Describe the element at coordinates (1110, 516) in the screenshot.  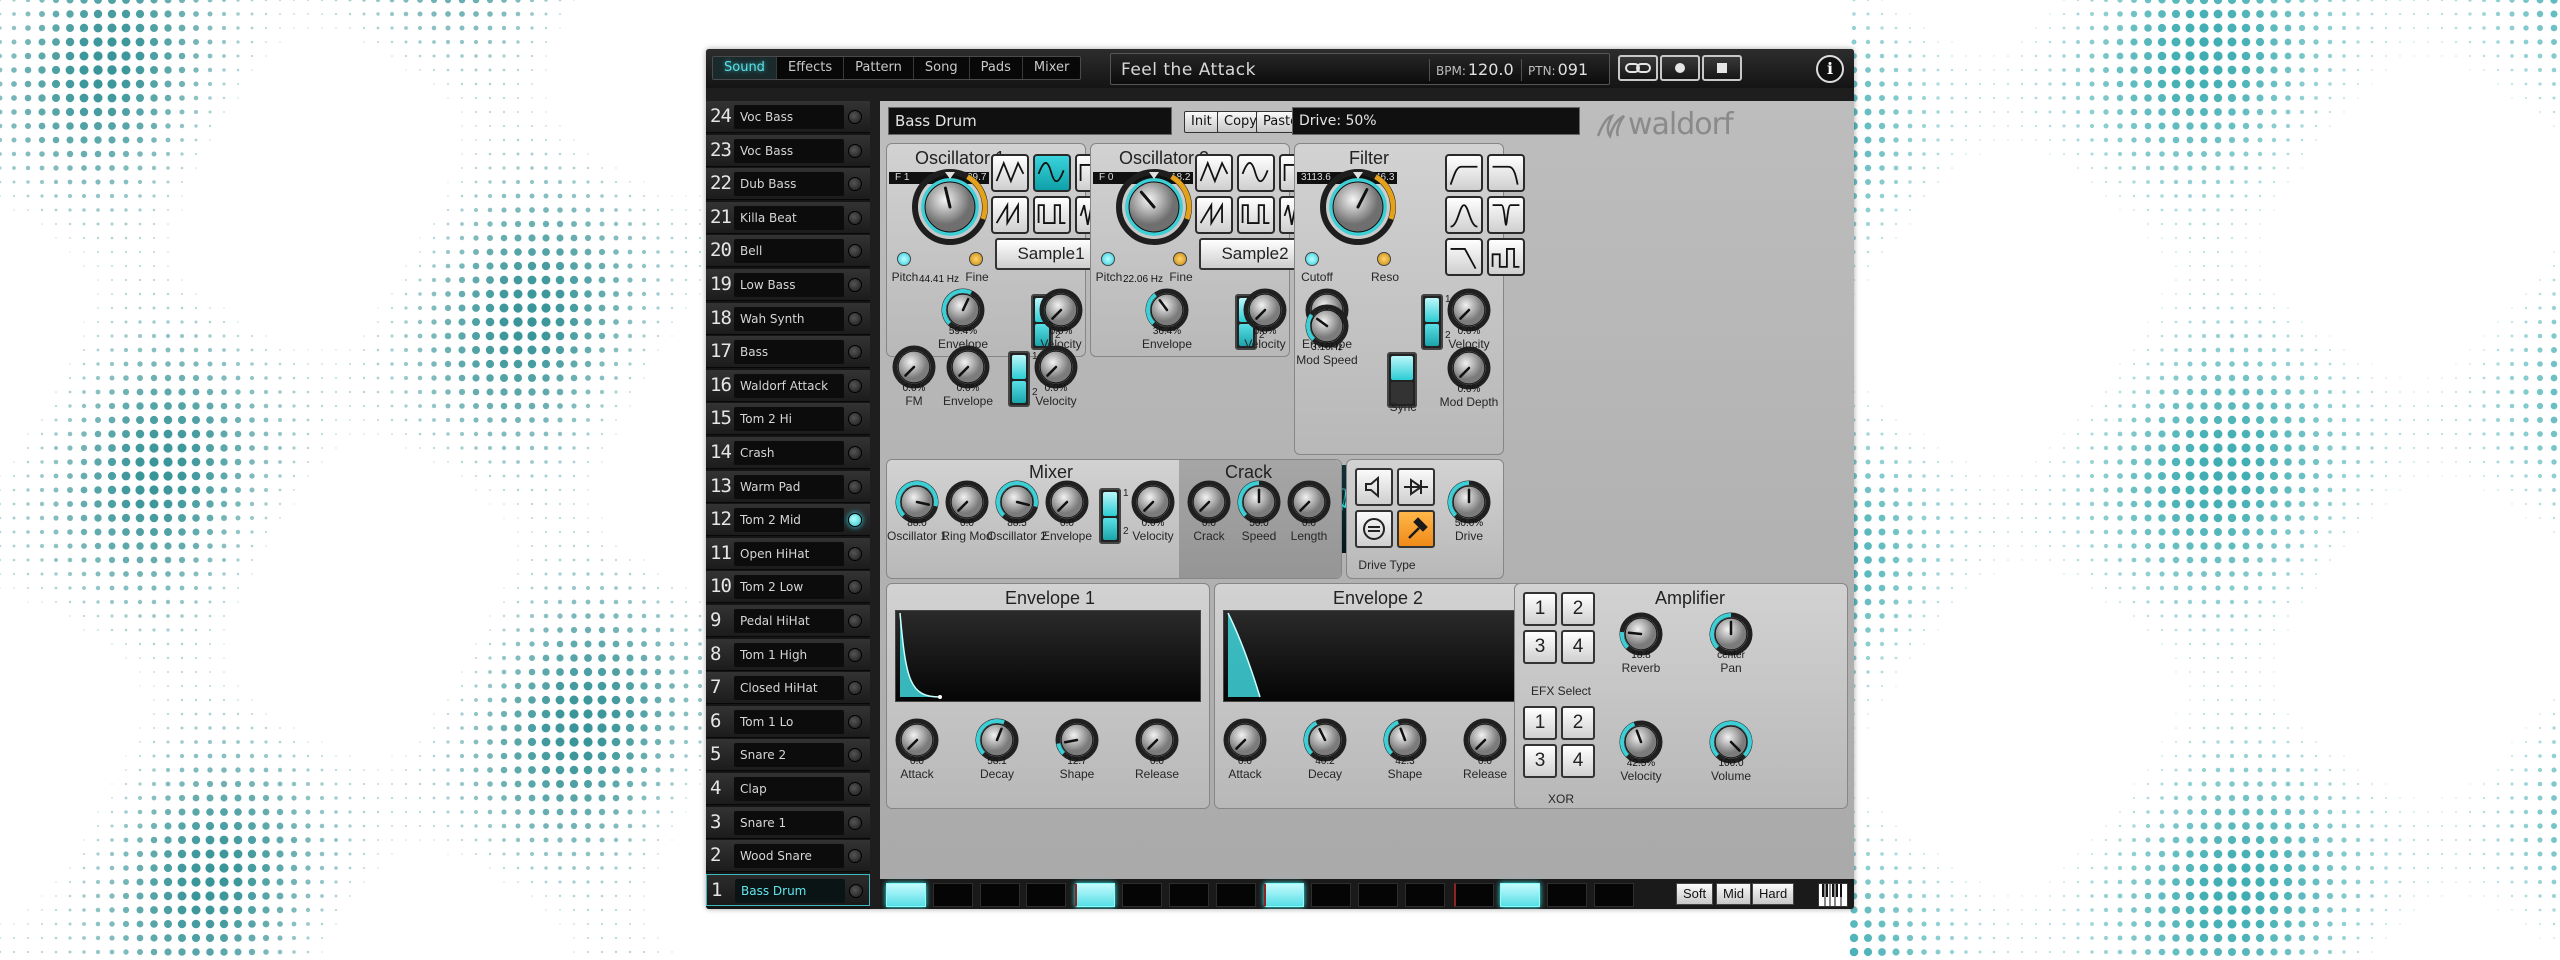
I see `mixer-env-toggle` at that location.